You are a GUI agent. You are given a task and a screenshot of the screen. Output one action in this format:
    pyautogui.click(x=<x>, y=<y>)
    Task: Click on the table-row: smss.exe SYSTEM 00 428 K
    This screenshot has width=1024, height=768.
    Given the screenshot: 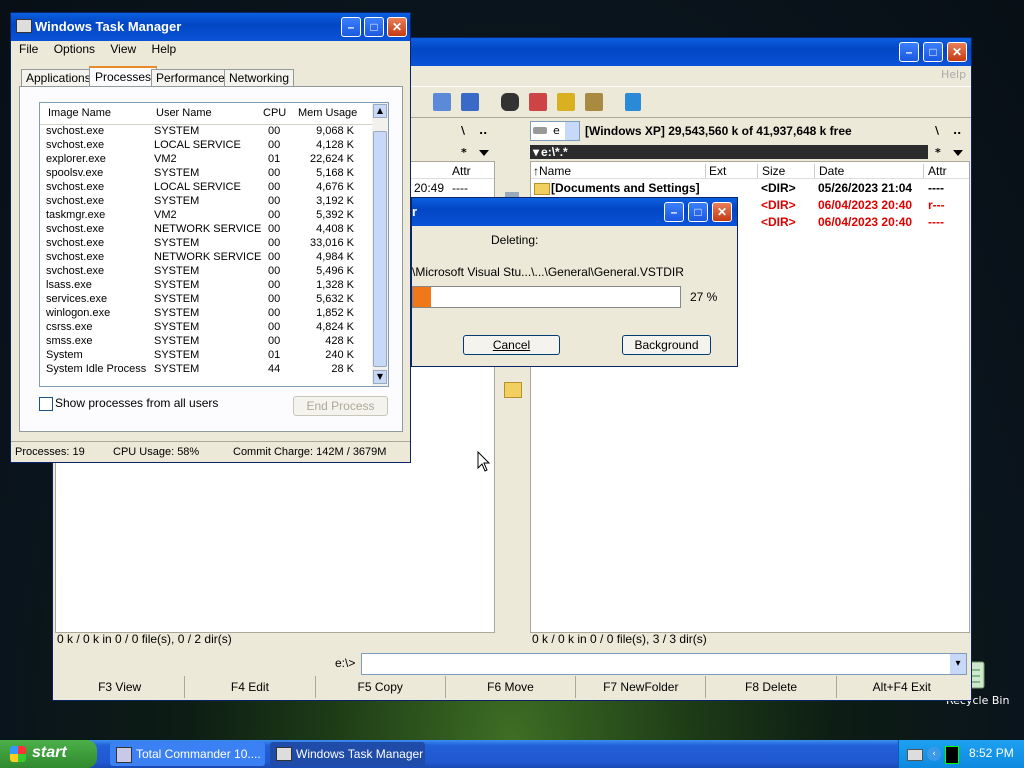 What is the action you would take?
    pyautogui.click(x=206, y=342)
    